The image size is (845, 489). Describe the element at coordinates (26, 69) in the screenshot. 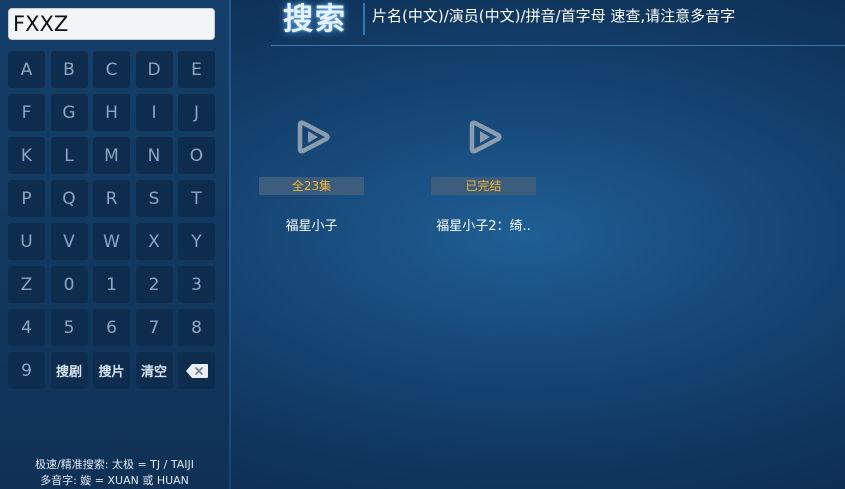

I see `key-a: A` at that location.